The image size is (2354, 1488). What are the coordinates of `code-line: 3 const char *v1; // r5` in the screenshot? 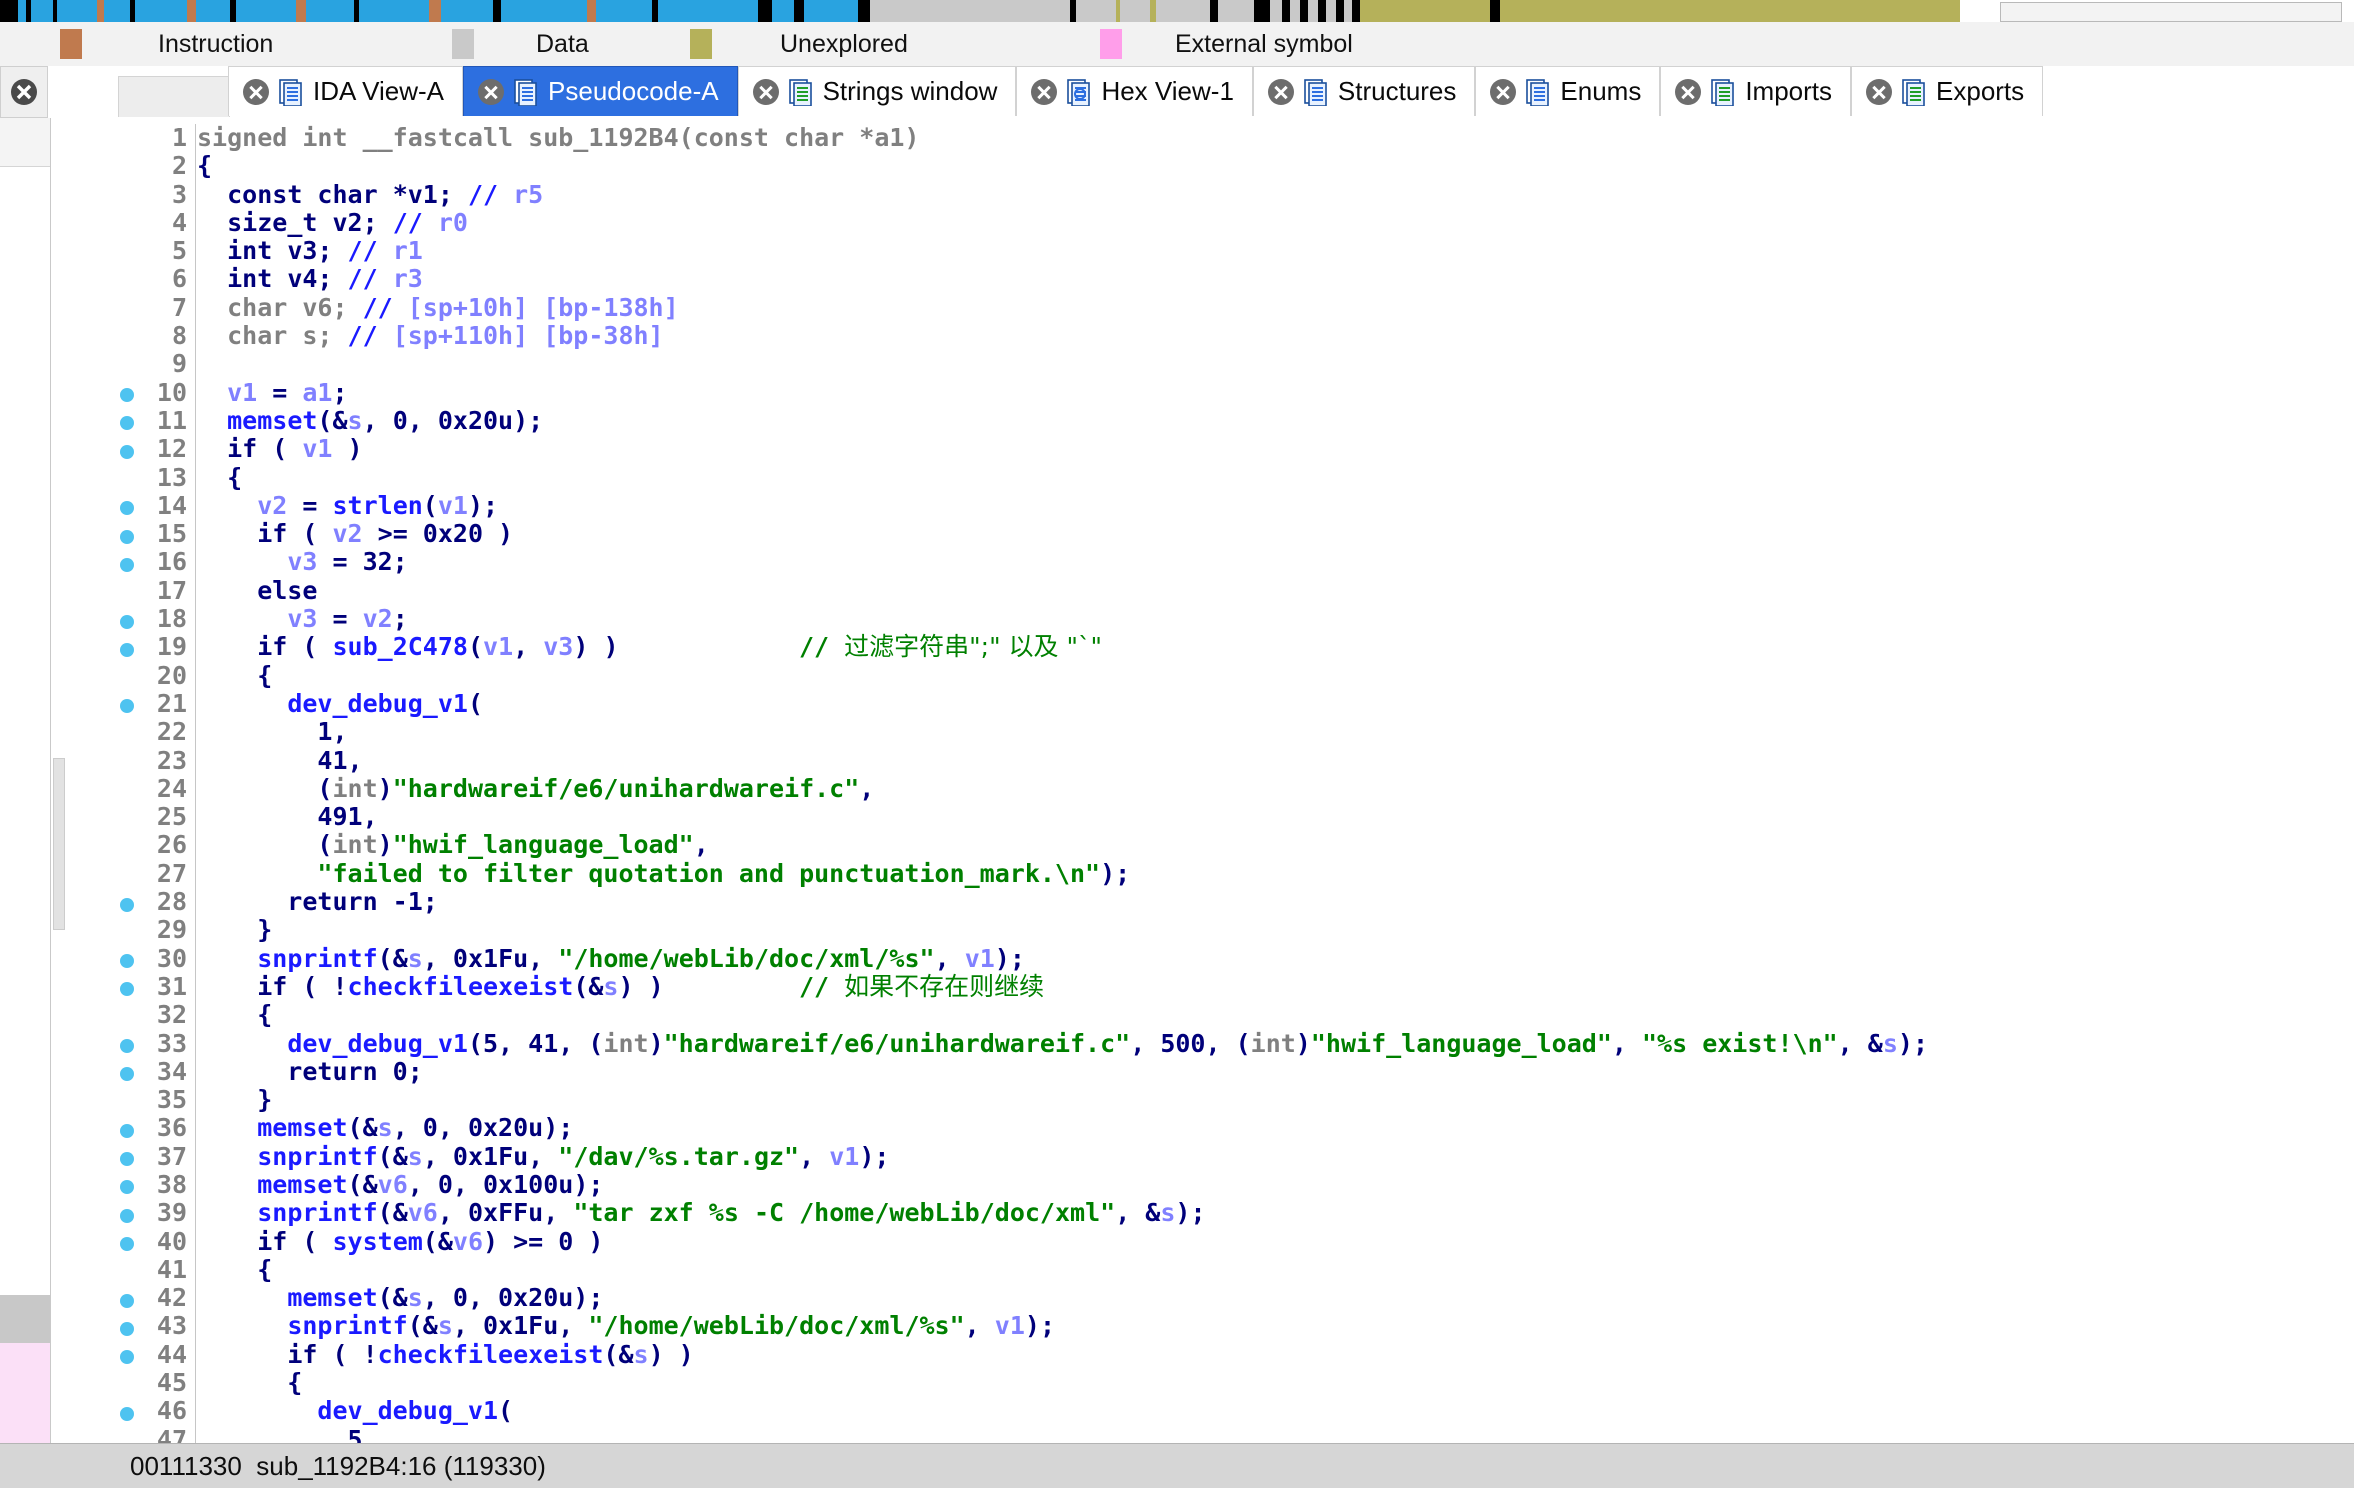 It's located at (1209, 194).